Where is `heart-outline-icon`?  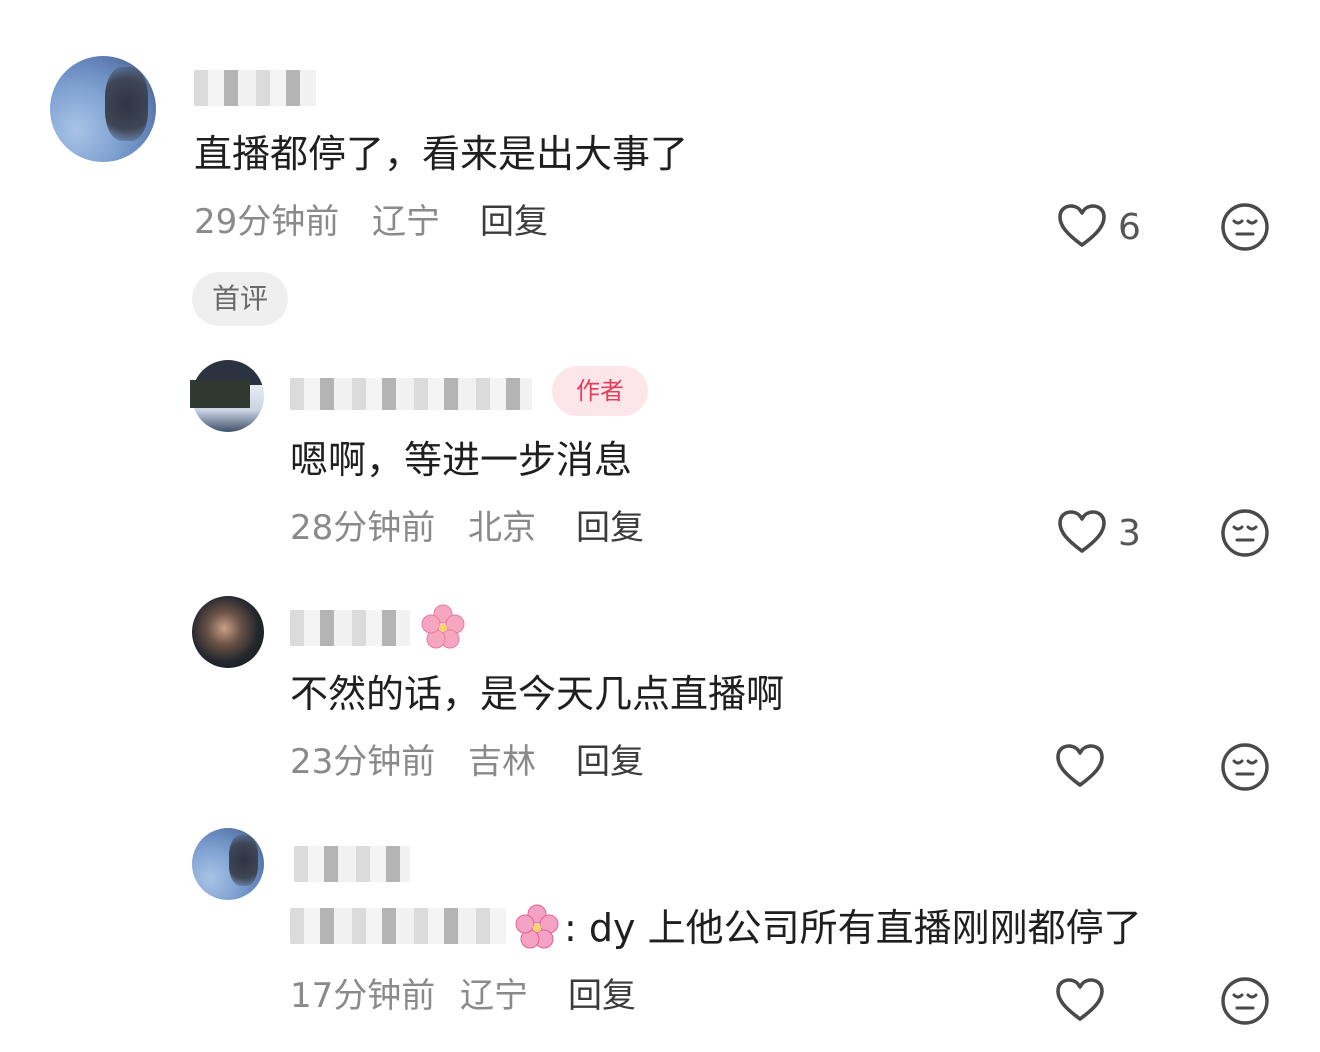 heart-outline-icon is located at coordinates (1080, 1000).